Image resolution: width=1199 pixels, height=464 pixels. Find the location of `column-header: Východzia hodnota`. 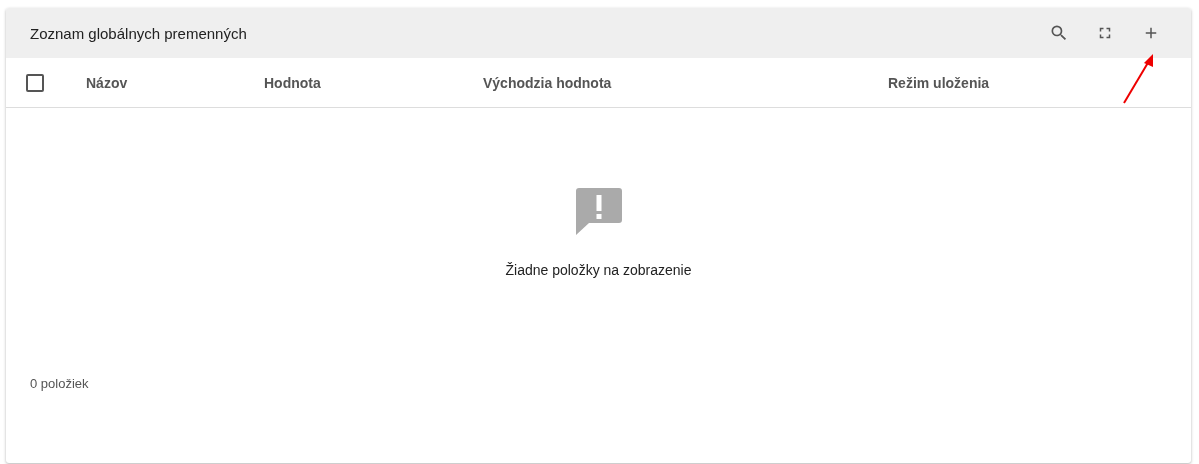

column-header: Východzia hodnota is located at coordinates (685, 82).